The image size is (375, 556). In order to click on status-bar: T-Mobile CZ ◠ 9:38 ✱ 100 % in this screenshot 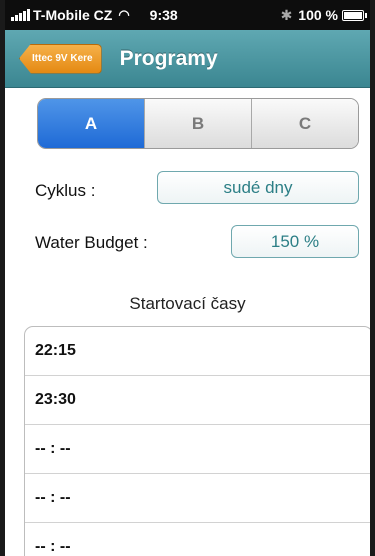, I will do `click(187, 15)`.